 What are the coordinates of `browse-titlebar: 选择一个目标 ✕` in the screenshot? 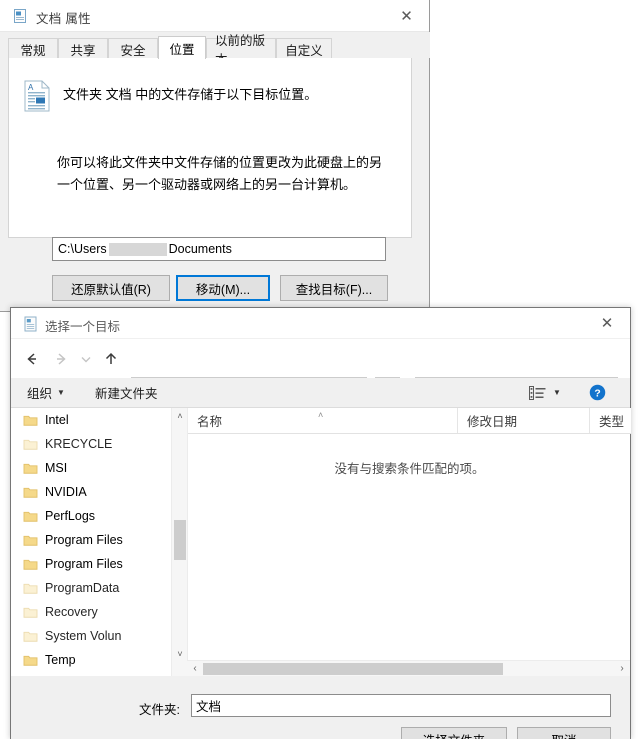 It's located at (320, 323).